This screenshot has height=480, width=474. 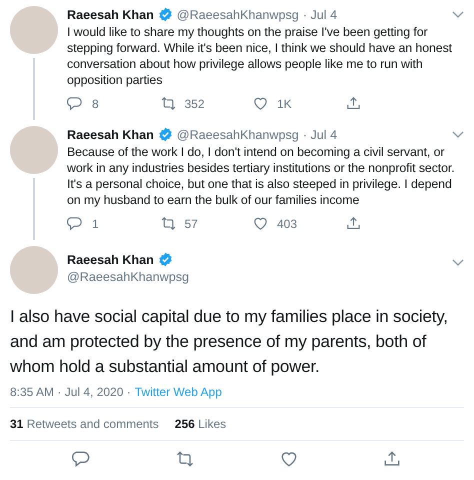 What do you see at coordinates (194, 103) in the screenshot?
I see `retweet-count: 352` at bounding box center [194, 103].